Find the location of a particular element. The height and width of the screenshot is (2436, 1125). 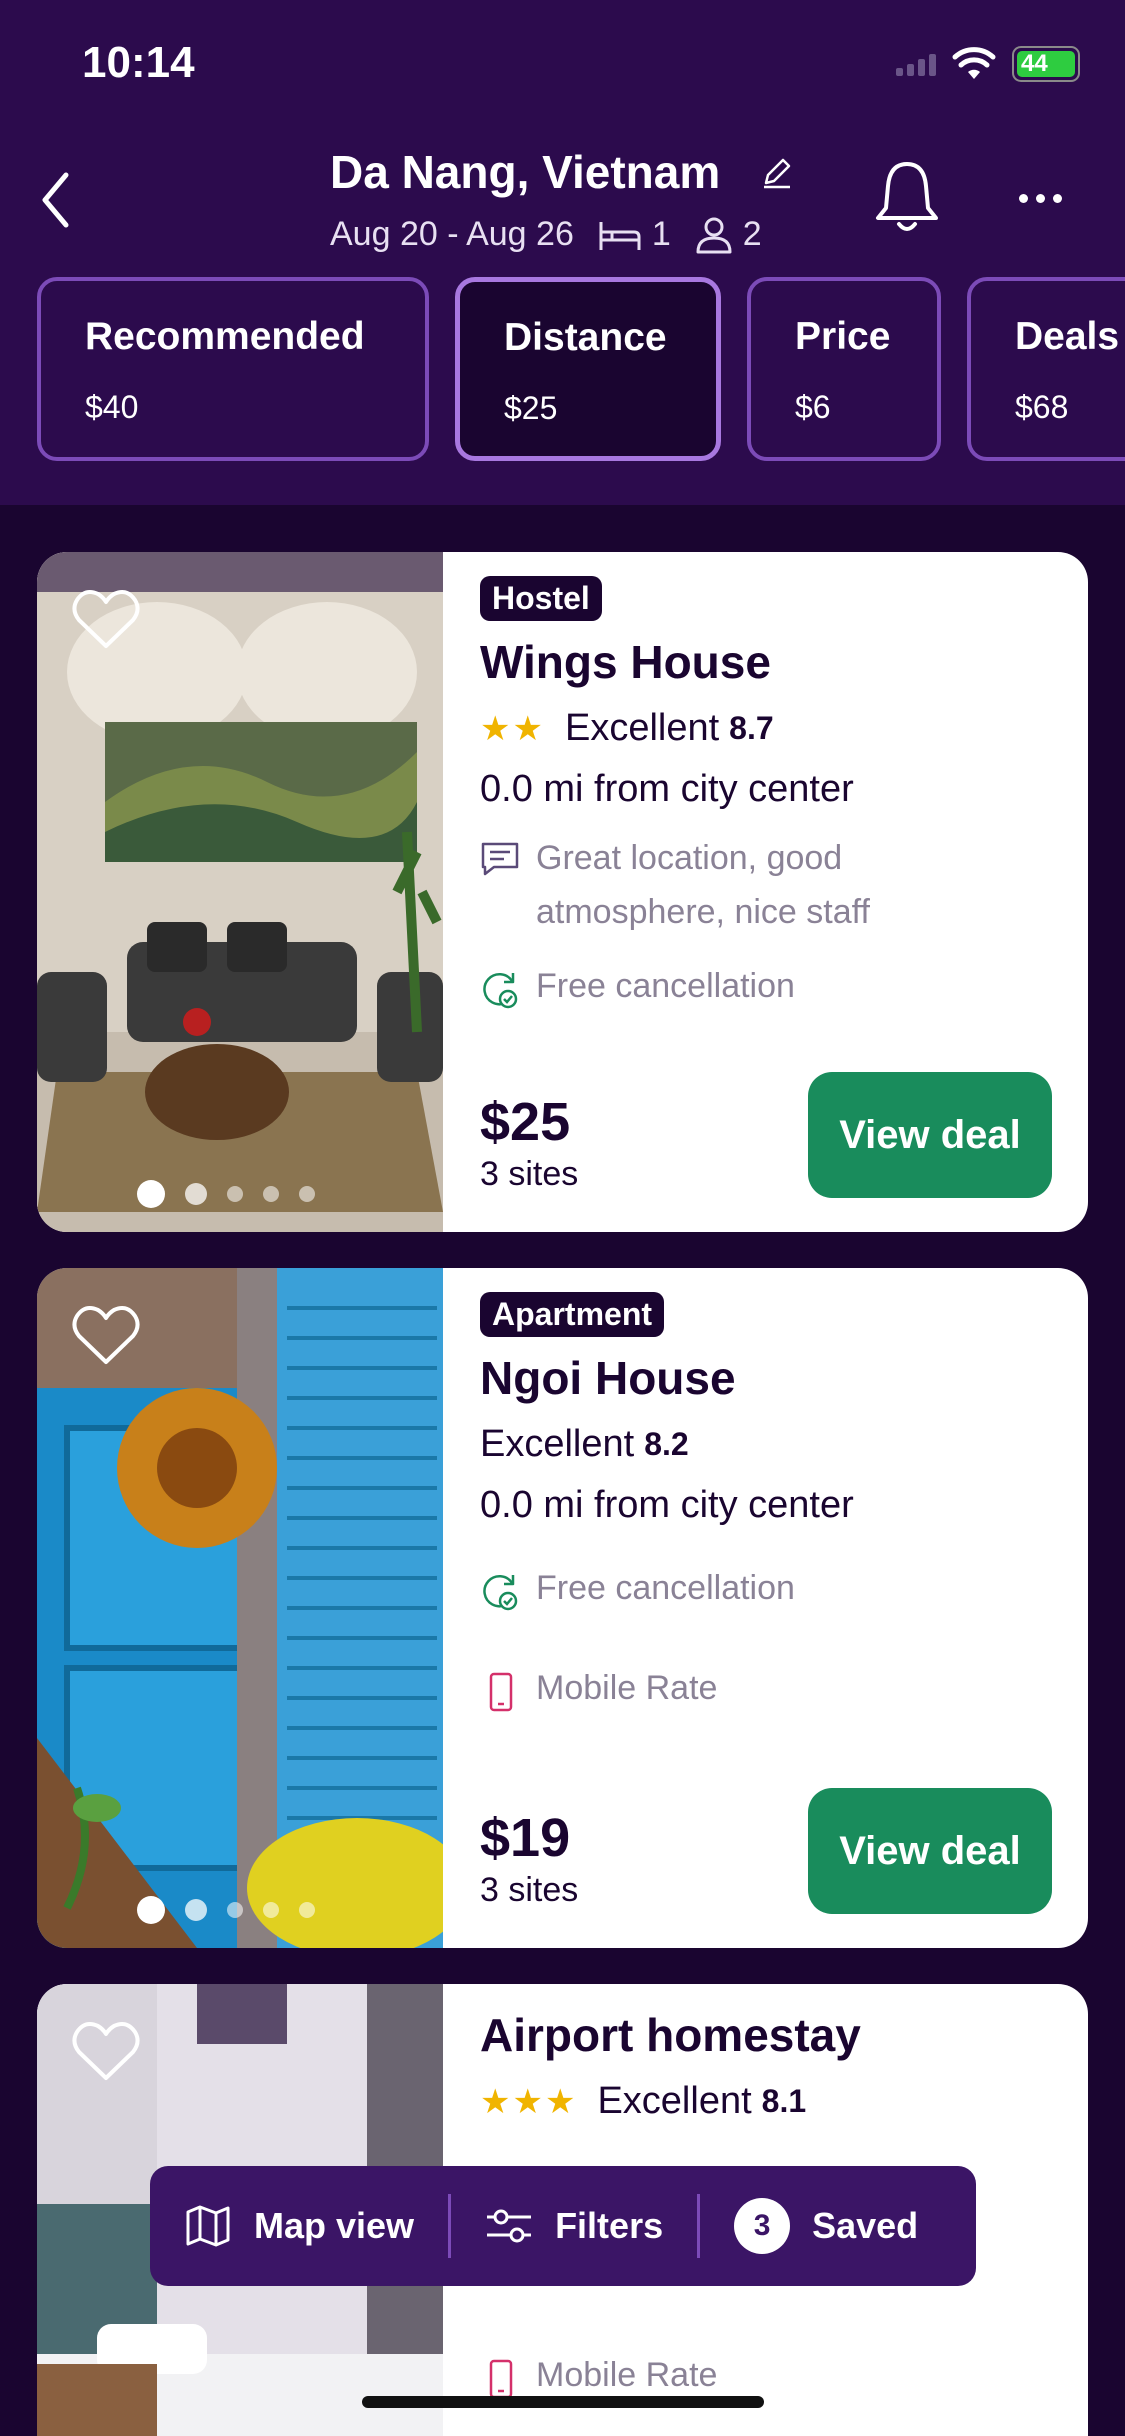

search-subtitle: Aug 20 - Aug 26 1 2 is located at coordinates (546, 234).